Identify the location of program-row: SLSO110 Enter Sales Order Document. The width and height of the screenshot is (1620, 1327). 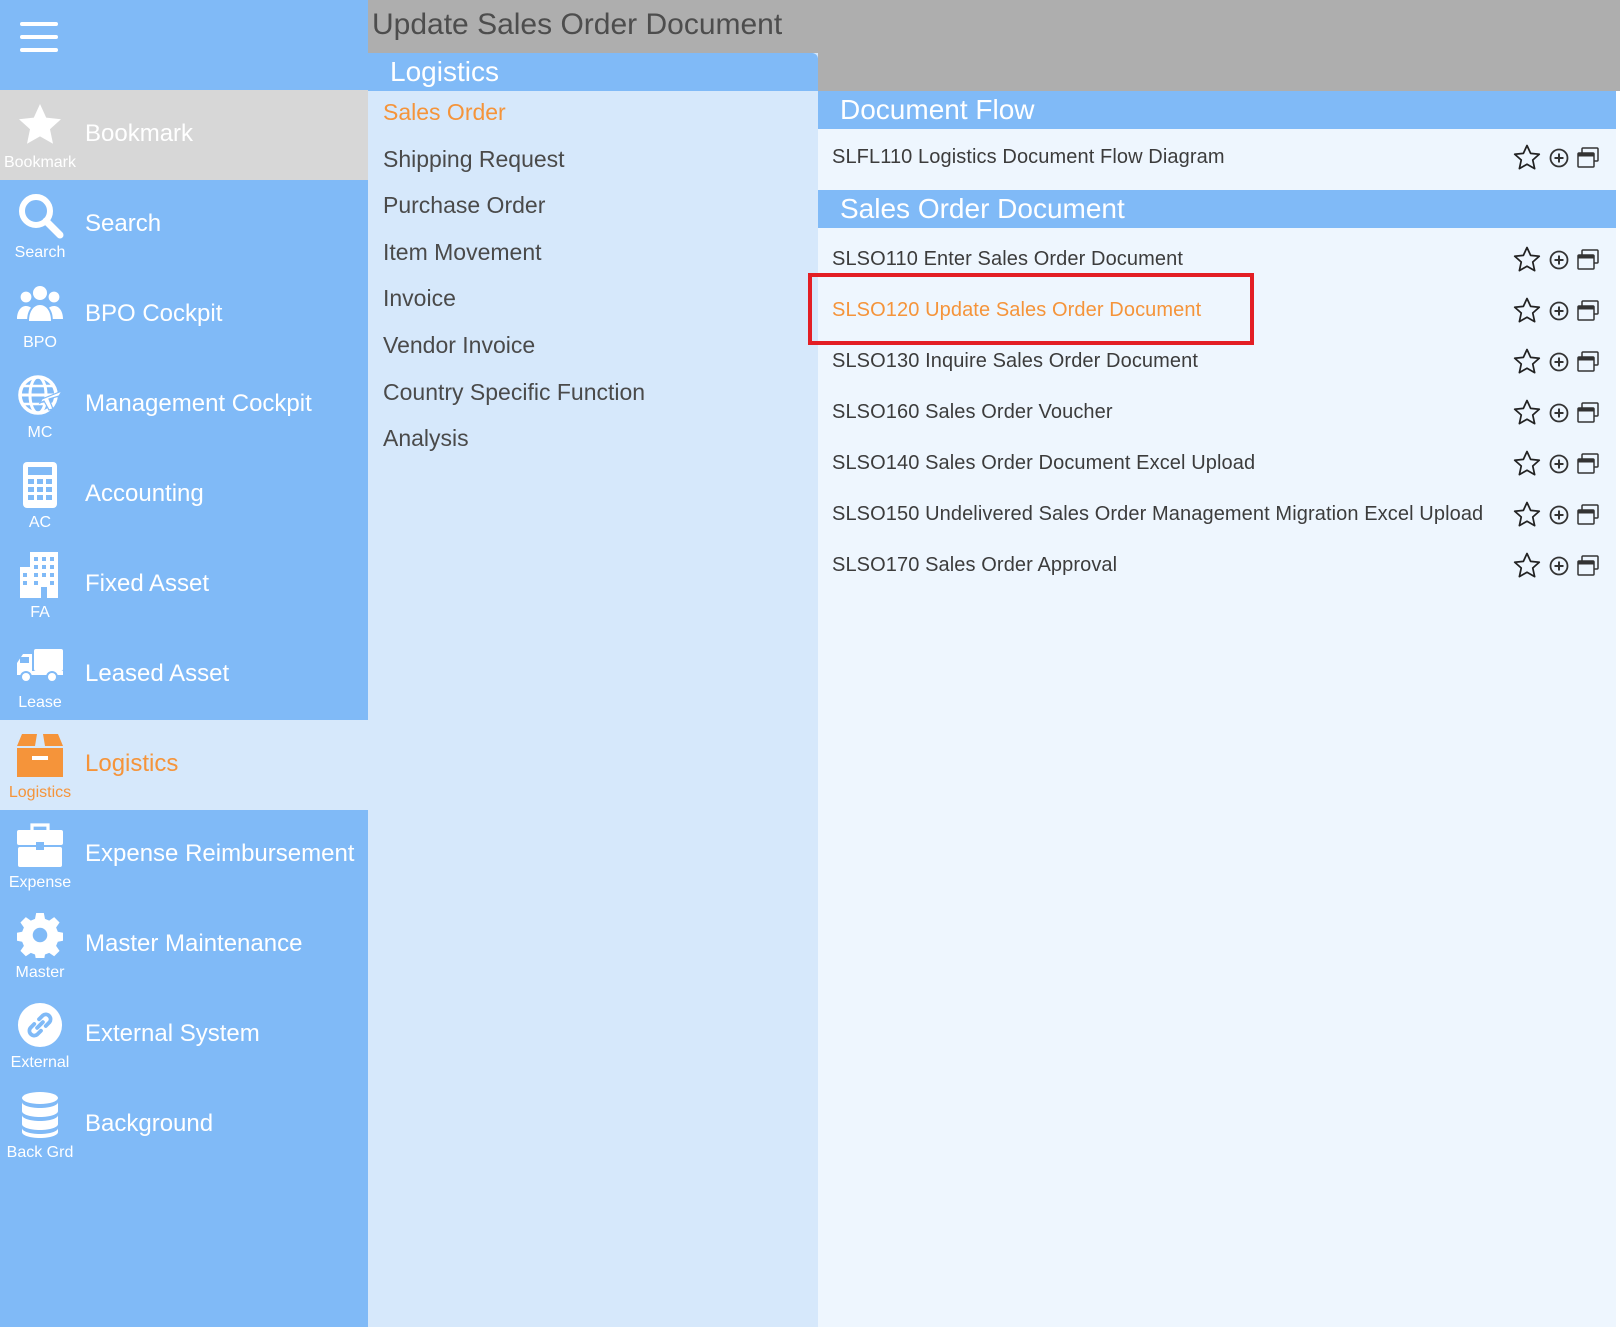
(1217, 262).